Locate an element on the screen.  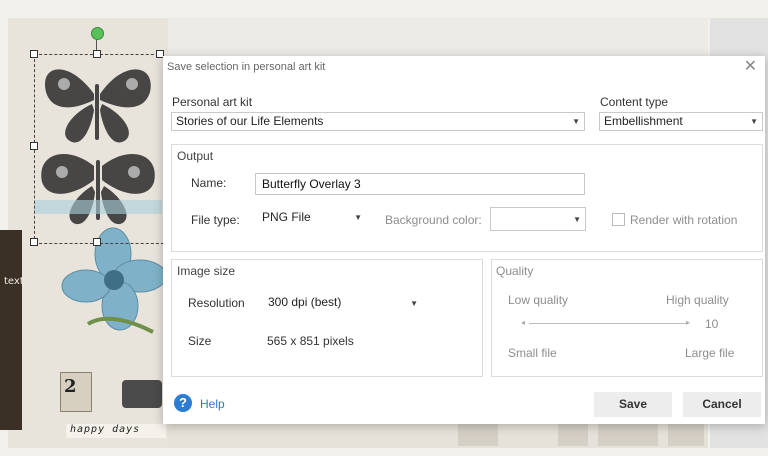
dark-paper-strip is located at coordinates (11, 330).